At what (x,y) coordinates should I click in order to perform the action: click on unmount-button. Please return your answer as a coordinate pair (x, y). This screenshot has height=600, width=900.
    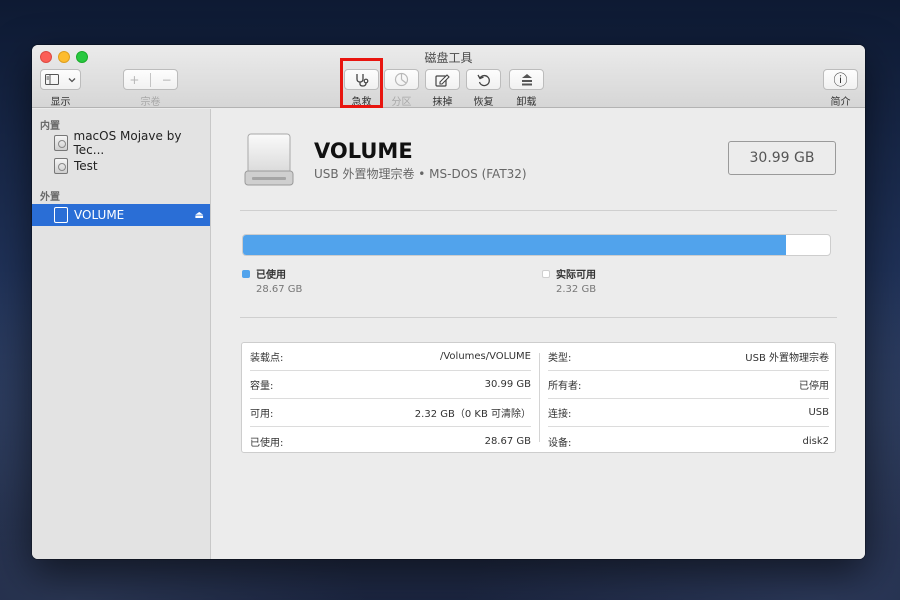
    Looking at the image, I should click on (526, 79).